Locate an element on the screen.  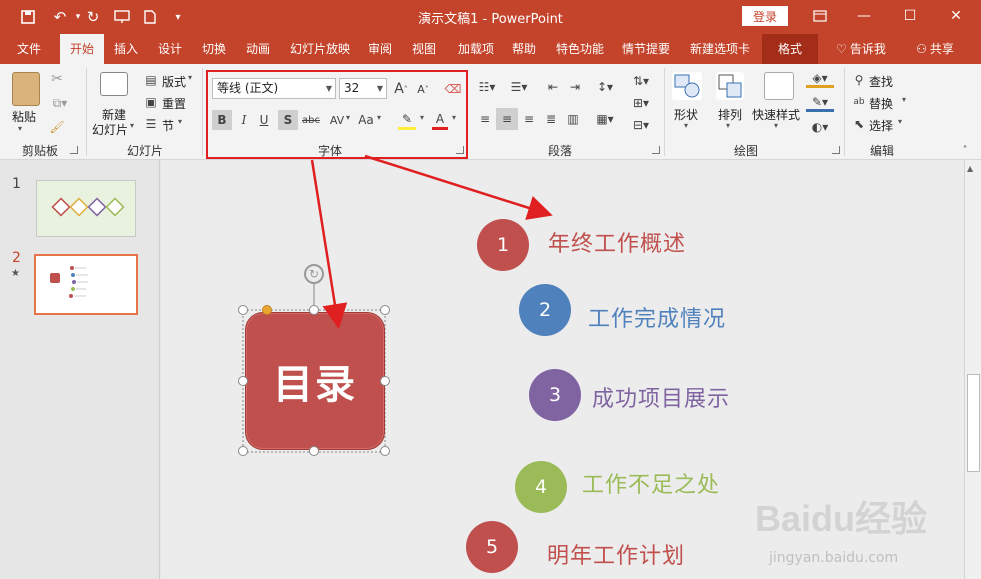
paste-dropdown-icon: ▾ is located at coordinates (20, 128).